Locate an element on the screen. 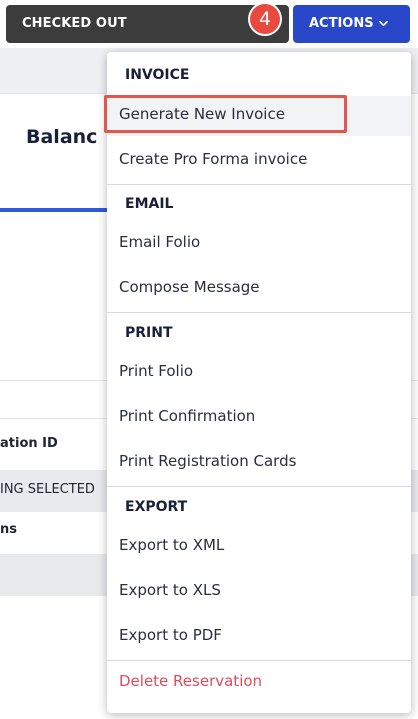 This screenshot has height=719, width=418. reservation-id-label: ation ID is located at coordinates (29, 443).